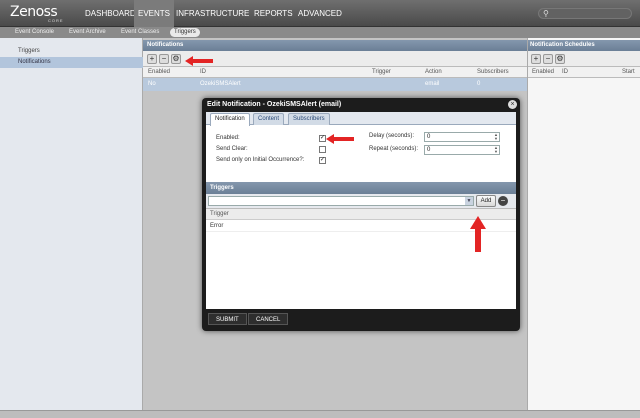 This screenshot has width=640, height=418. I want to click on edit-notification-gear-icon: ⚙, so click(176, 59).